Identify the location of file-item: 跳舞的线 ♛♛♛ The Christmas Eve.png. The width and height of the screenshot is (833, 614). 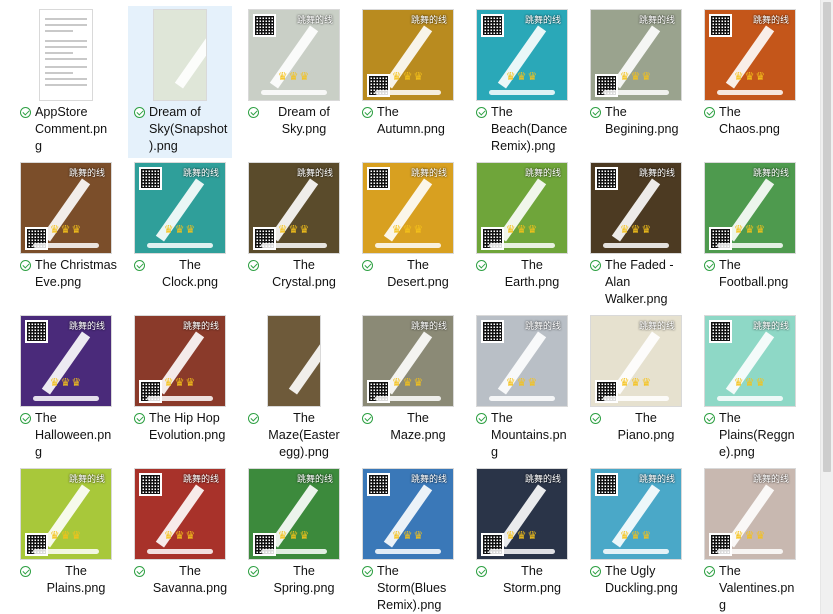
(66, 235).